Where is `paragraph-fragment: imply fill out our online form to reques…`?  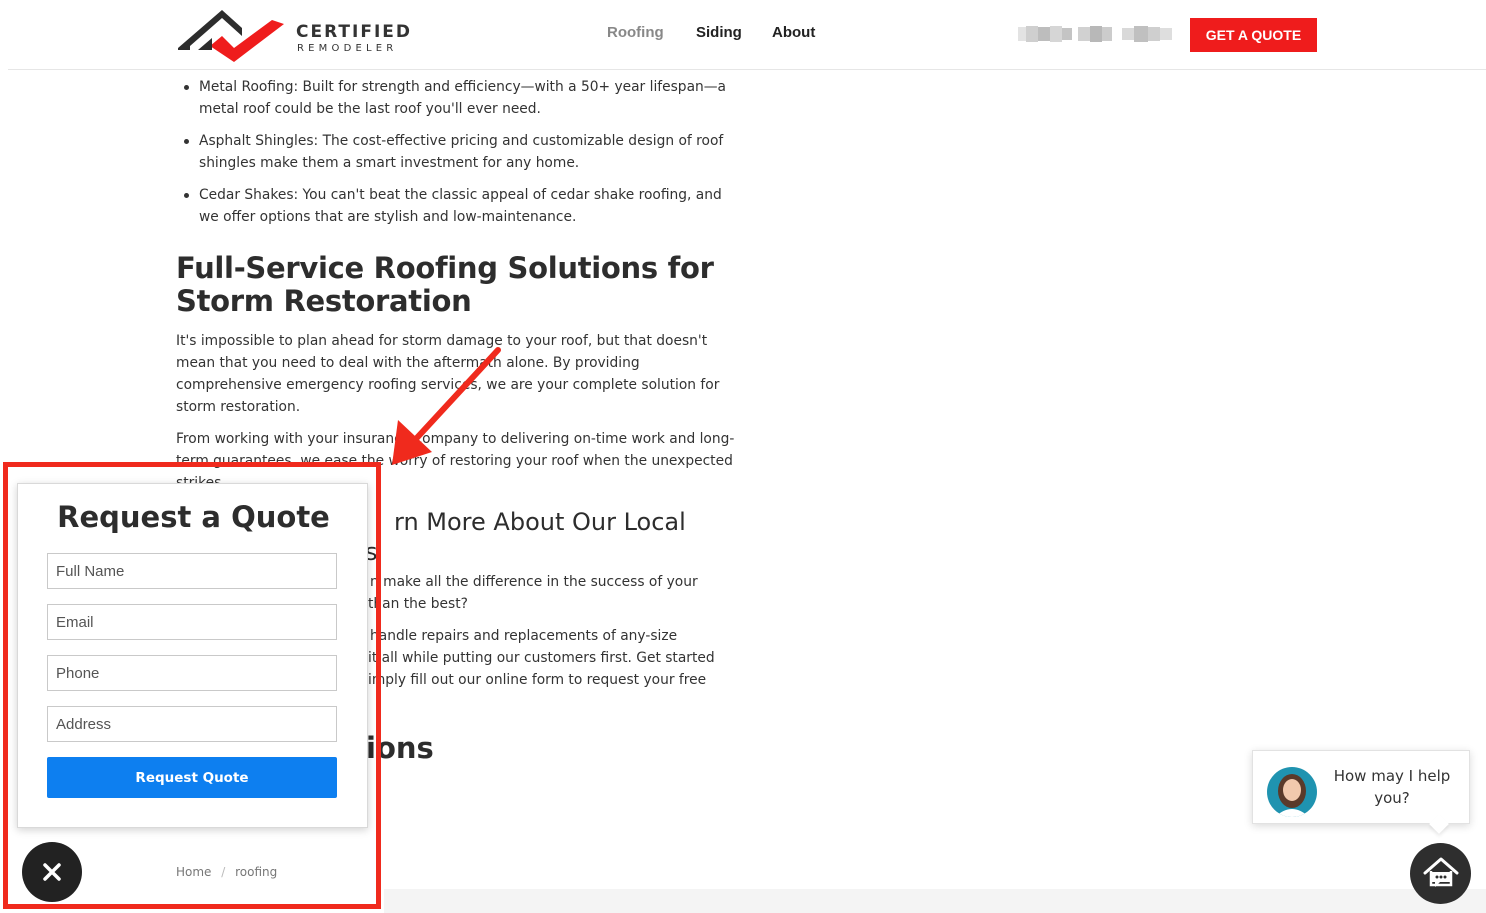 paragraph-fragment: imply fill out our online form to reques… is located at coordinates (537, 680).